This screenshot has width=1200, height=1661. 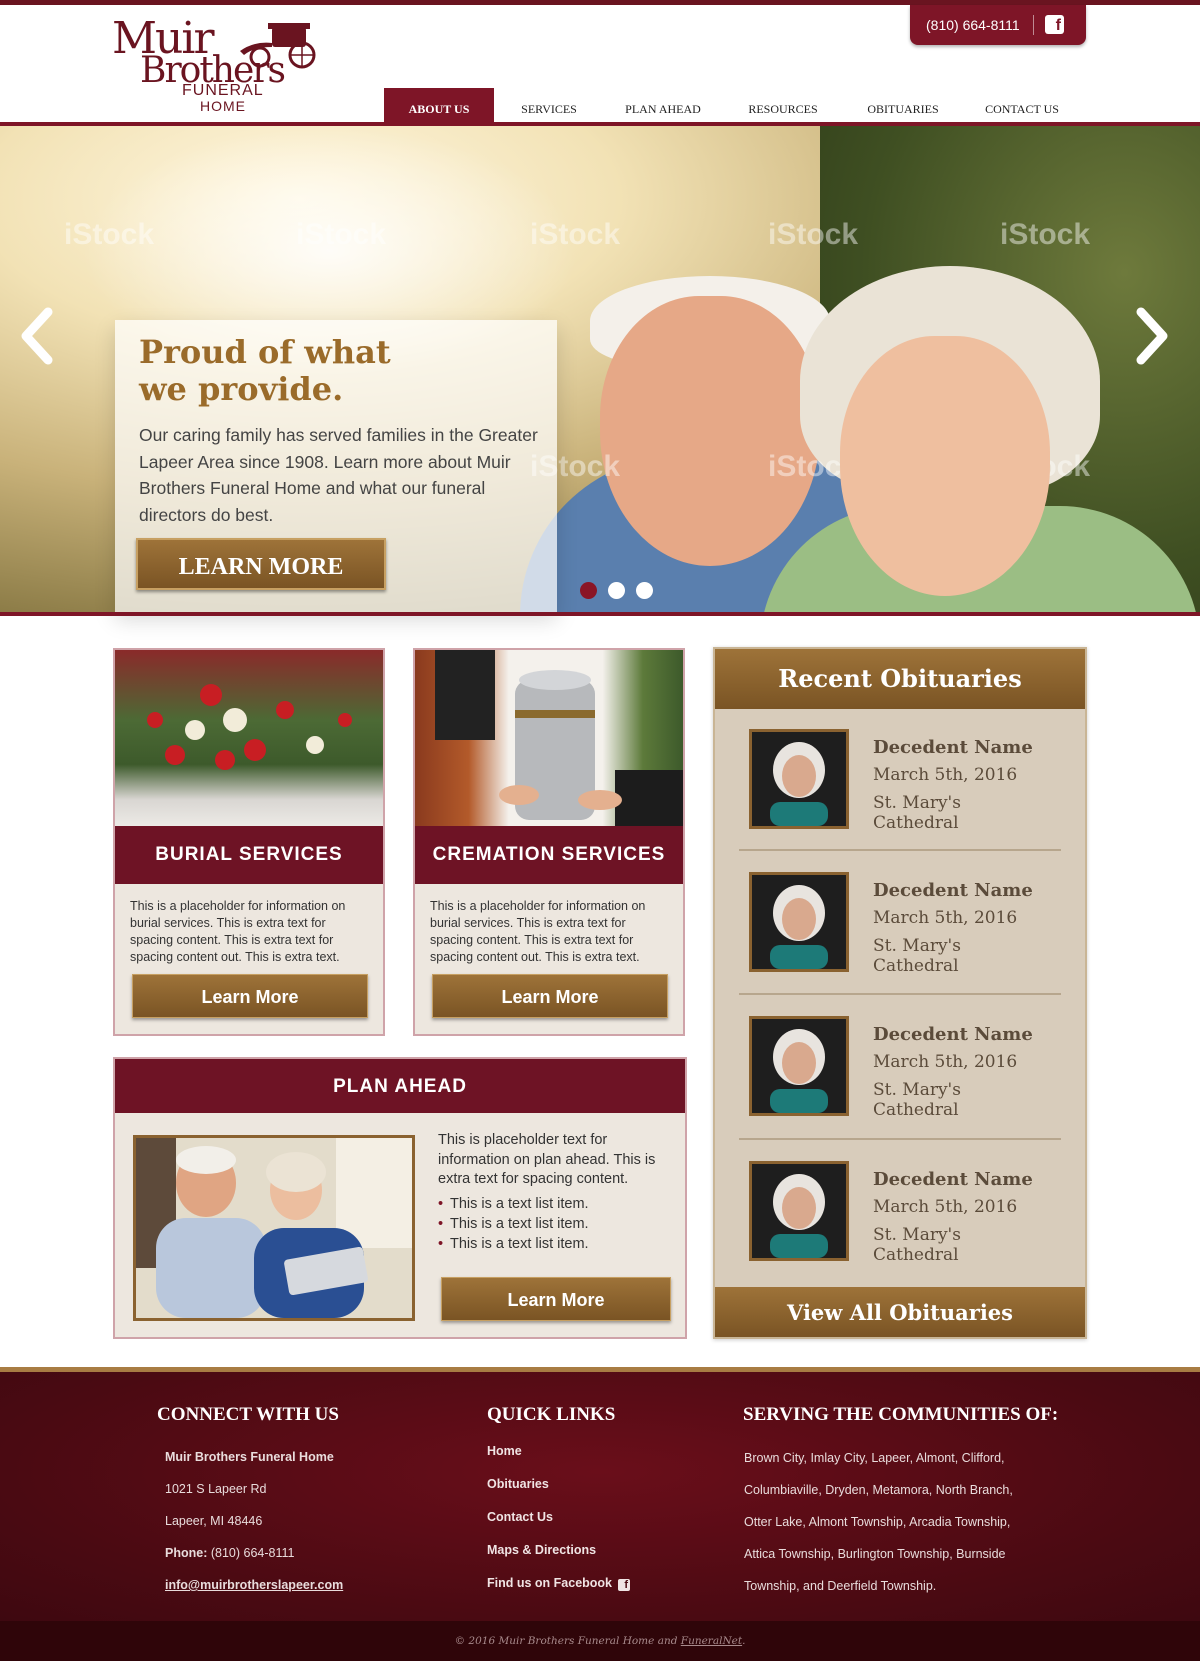 What do you see at coordinates (600, 614) in the screenshot?
I see `hero-divider` at bounding box center [600, 614].